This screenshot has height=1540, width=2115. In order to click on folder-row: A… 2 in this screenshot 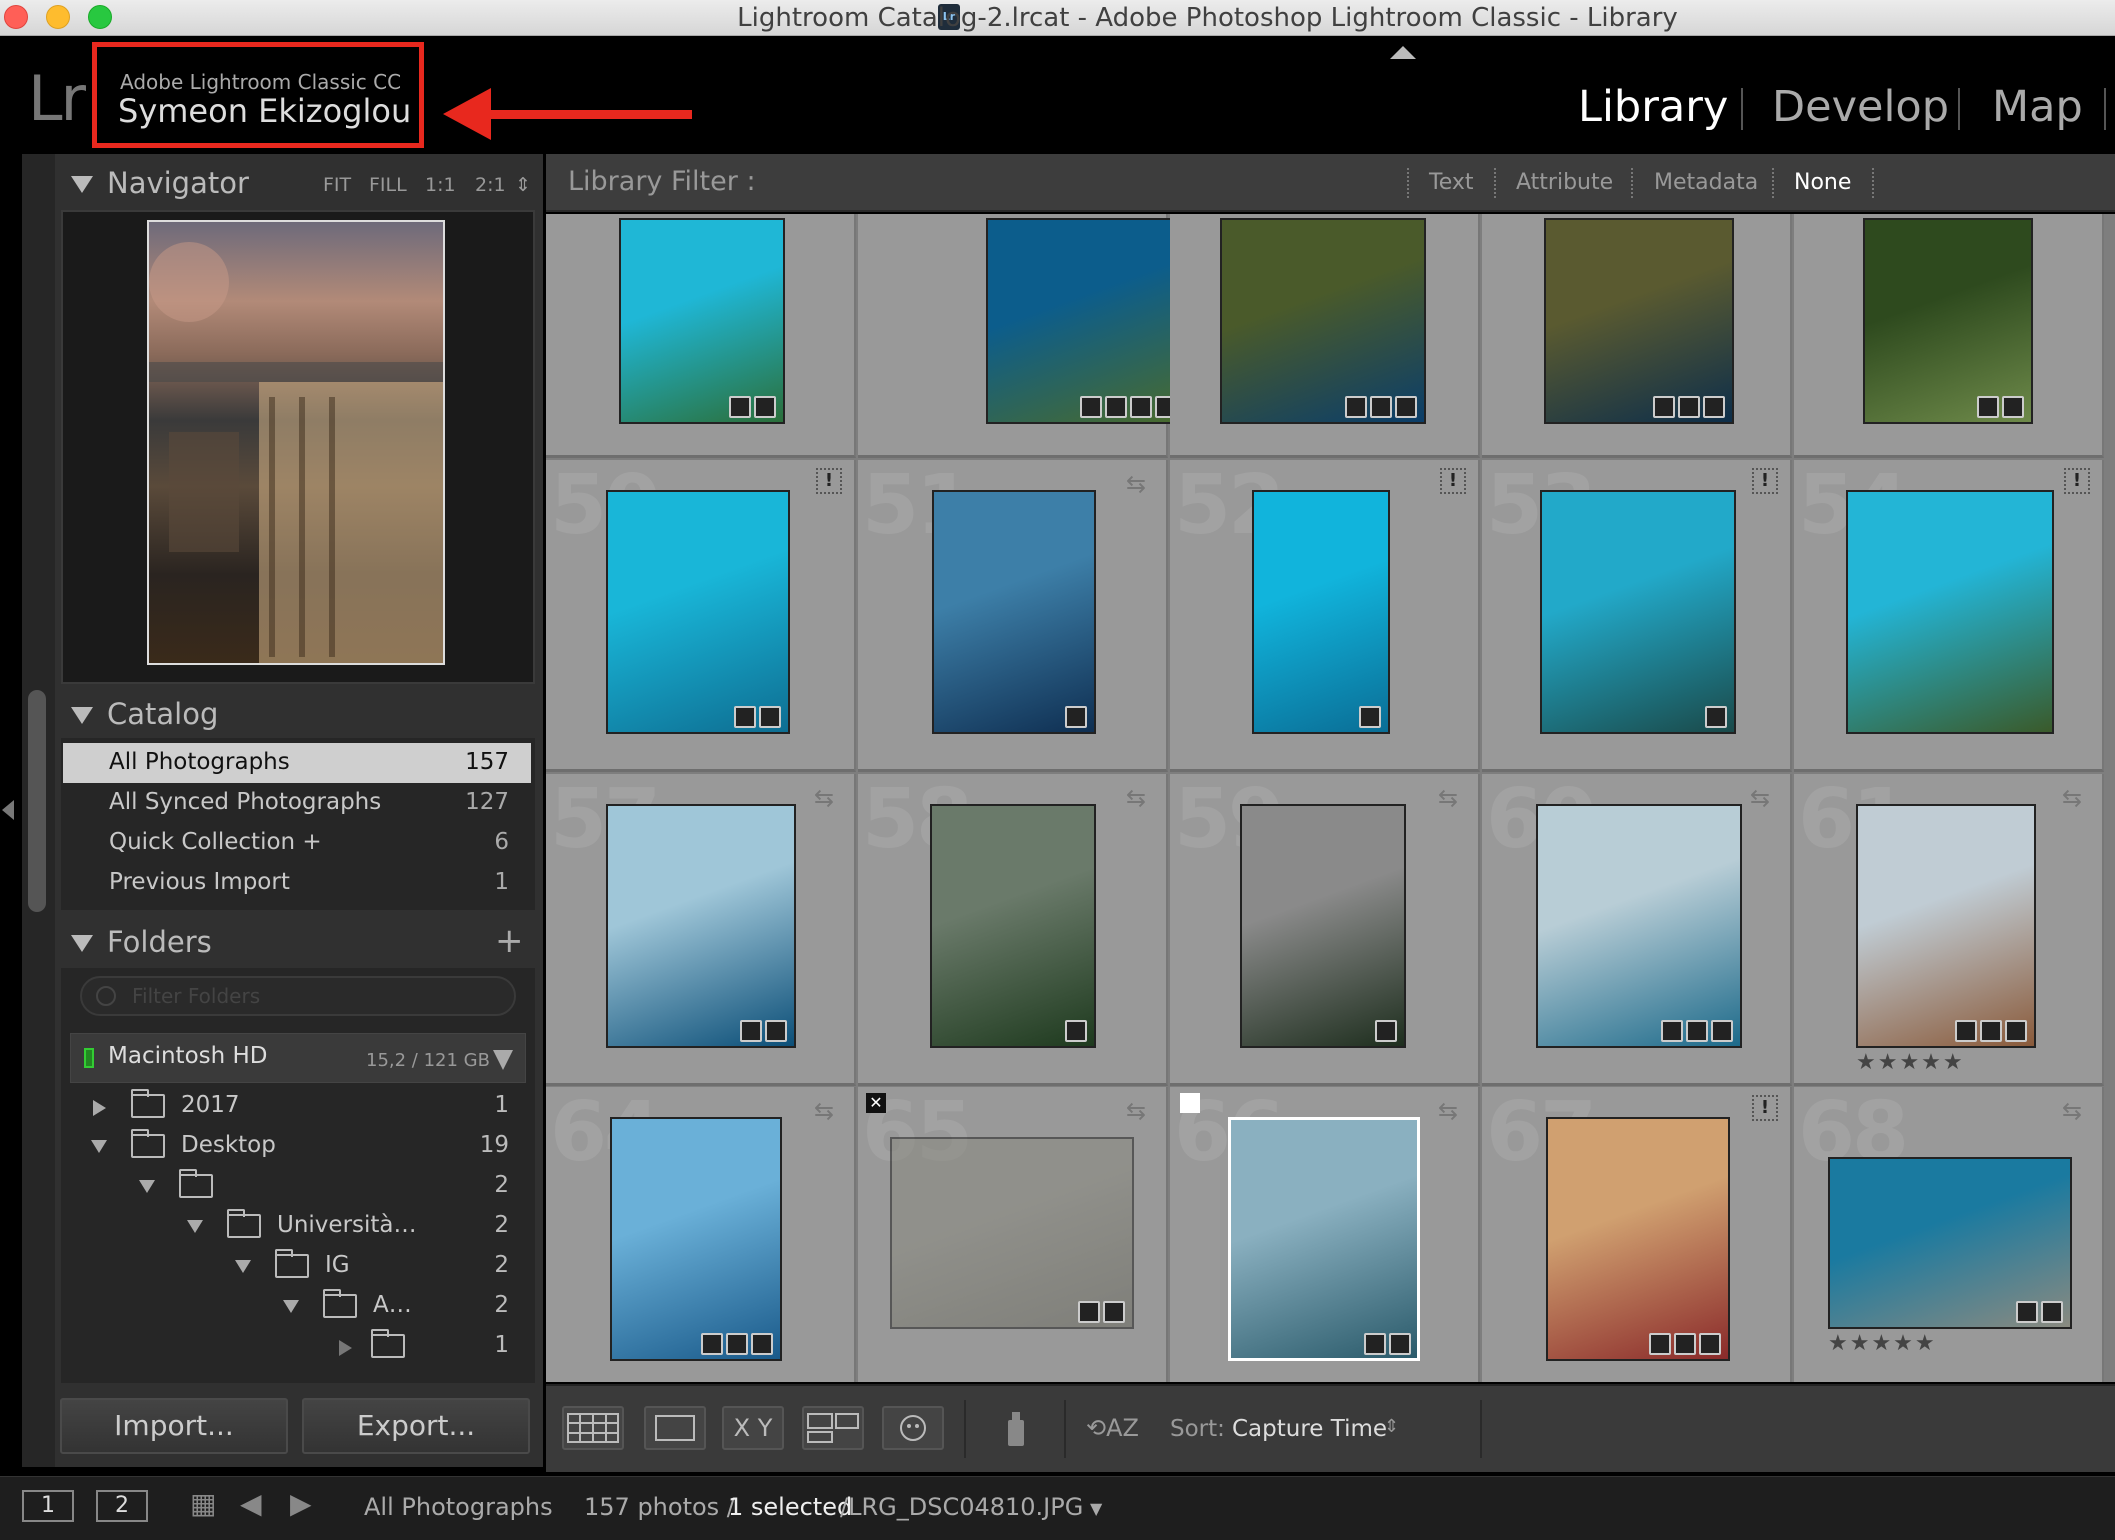, I will do `click(297, 1306)`.